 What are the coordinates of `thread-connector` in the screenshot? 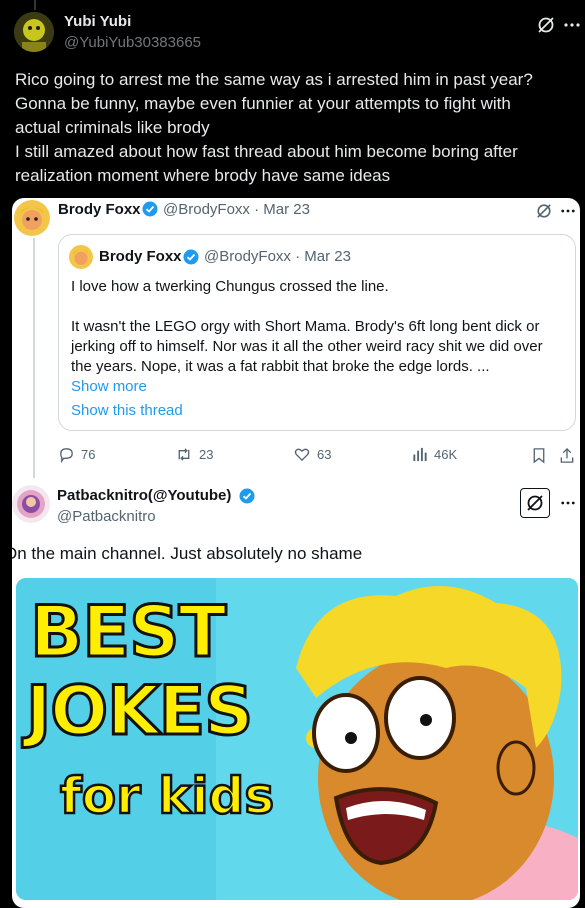 It's located at (35, 5).